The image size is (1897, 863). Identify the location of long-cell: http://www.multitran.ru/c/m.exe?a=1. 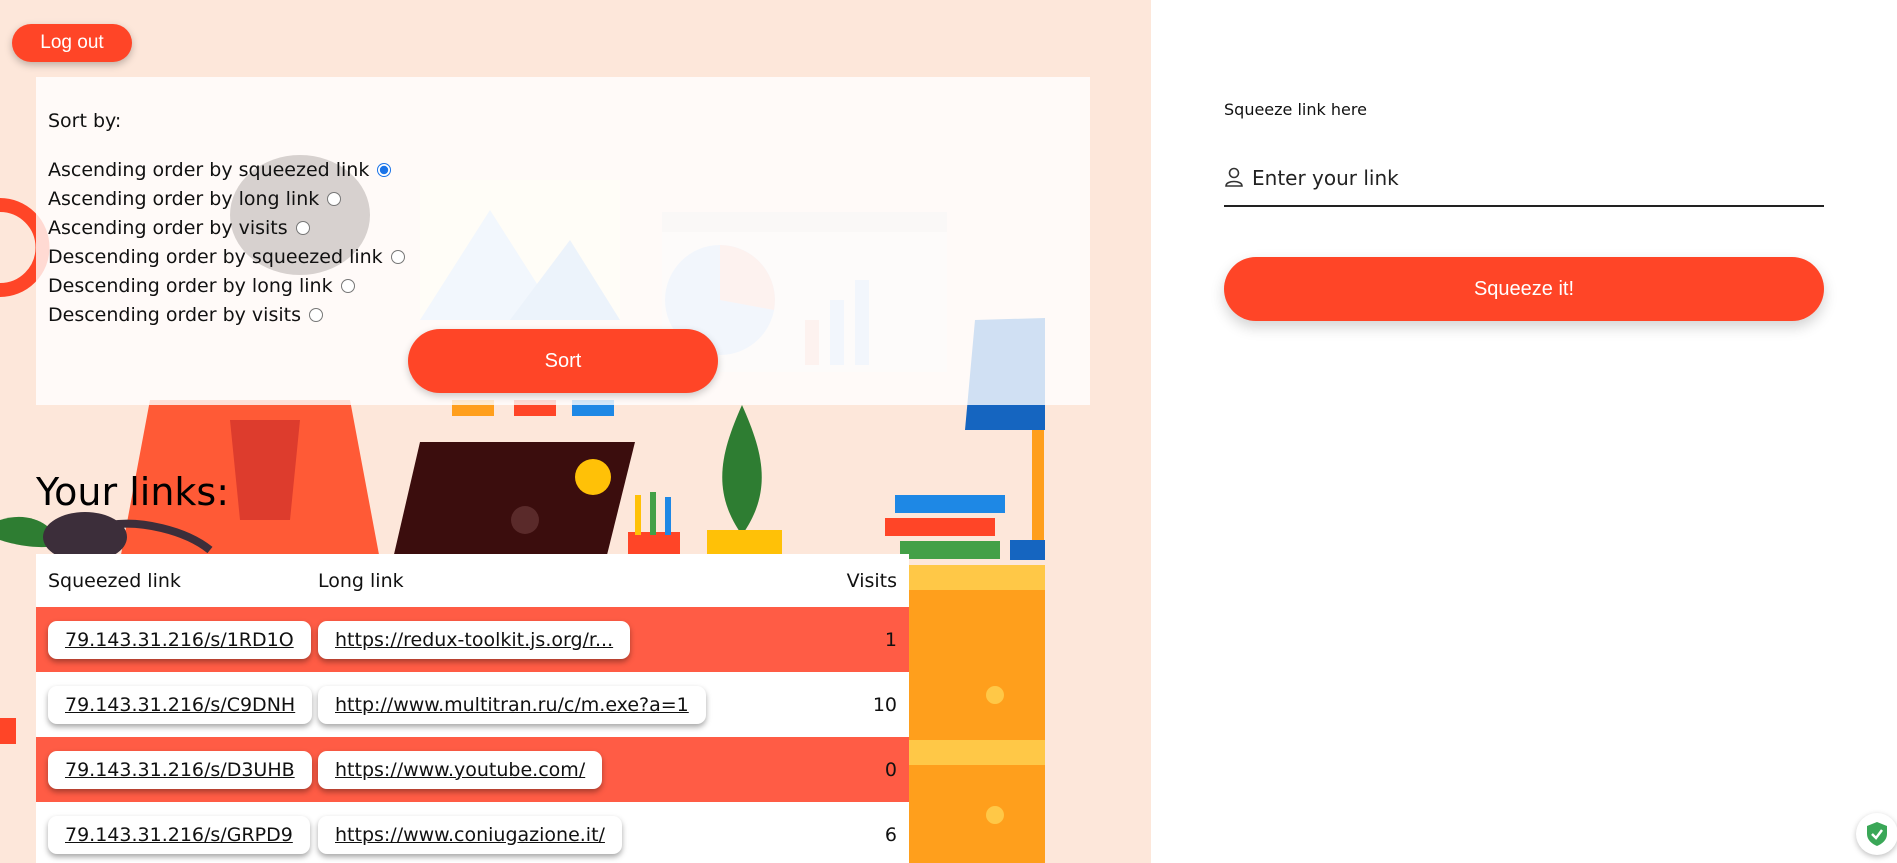
(547, 704).